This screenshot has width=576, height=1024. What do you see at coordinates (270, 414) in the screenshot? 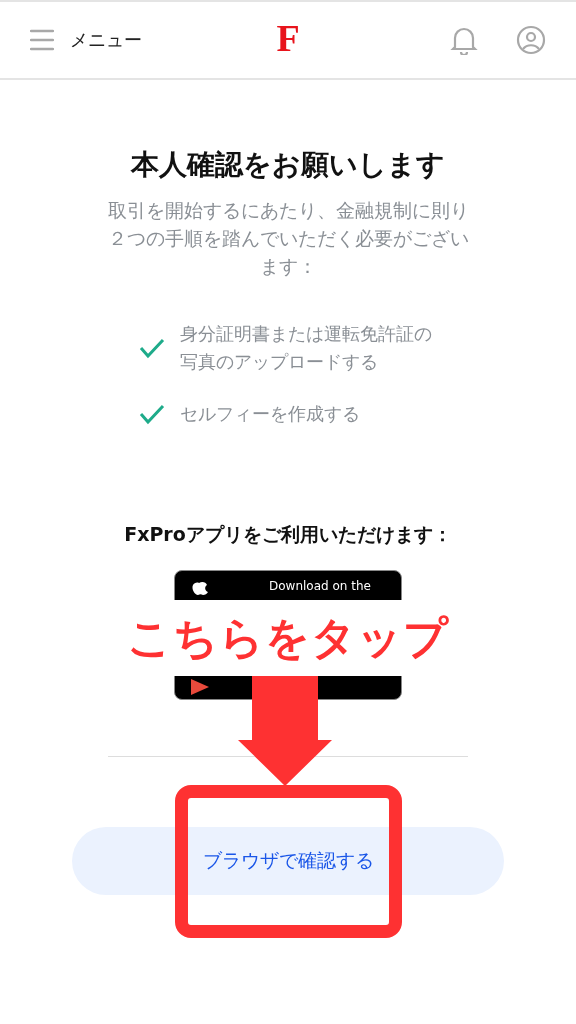
I see `step-label: セルフィーを作成する` at bounding box center [270, 414].